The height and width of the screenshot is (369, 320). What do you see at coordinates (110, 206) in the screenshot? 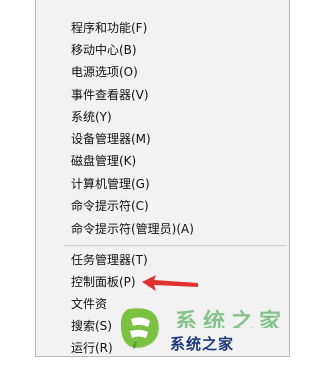
I see `menu-item-command-prompt: 命令提示符(C)` at bounding box center [110, 206].